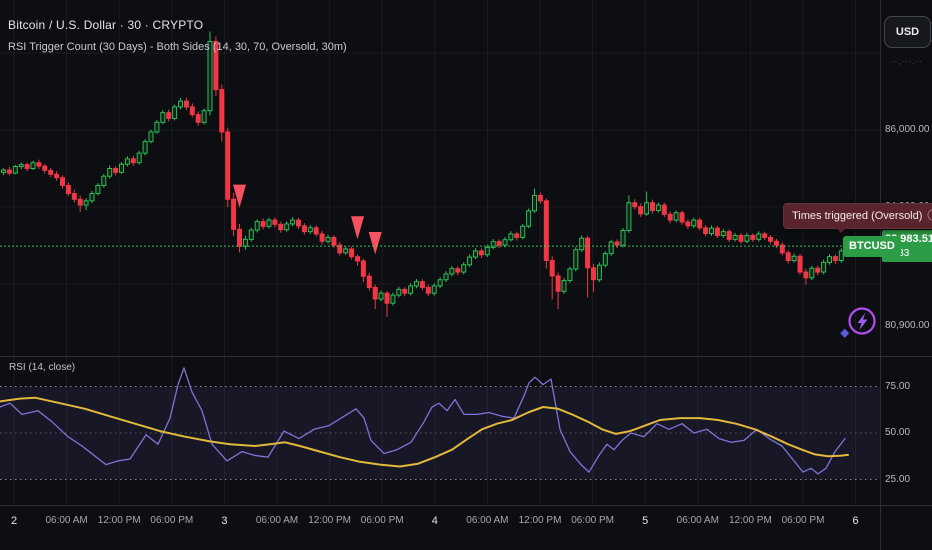 This screenshot has width=932, height=550. I want to click on currency-toggle-button: USD, so click(907, 32).